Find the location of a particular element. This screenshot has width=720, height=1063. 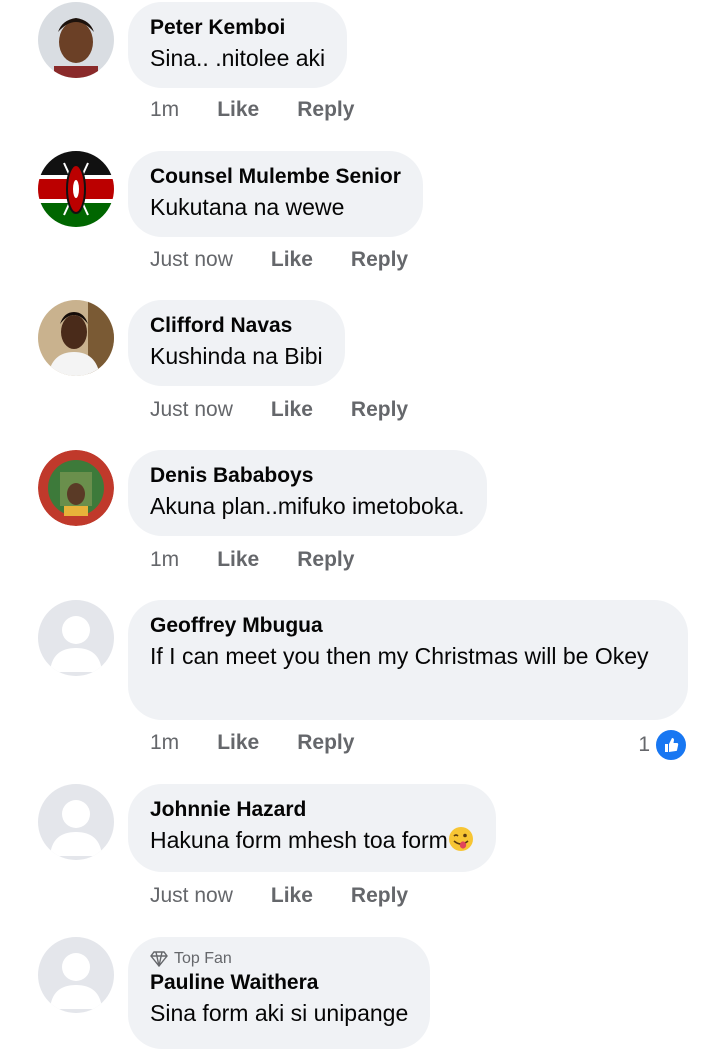

diamond-icon is located at coordinates (159, 959).